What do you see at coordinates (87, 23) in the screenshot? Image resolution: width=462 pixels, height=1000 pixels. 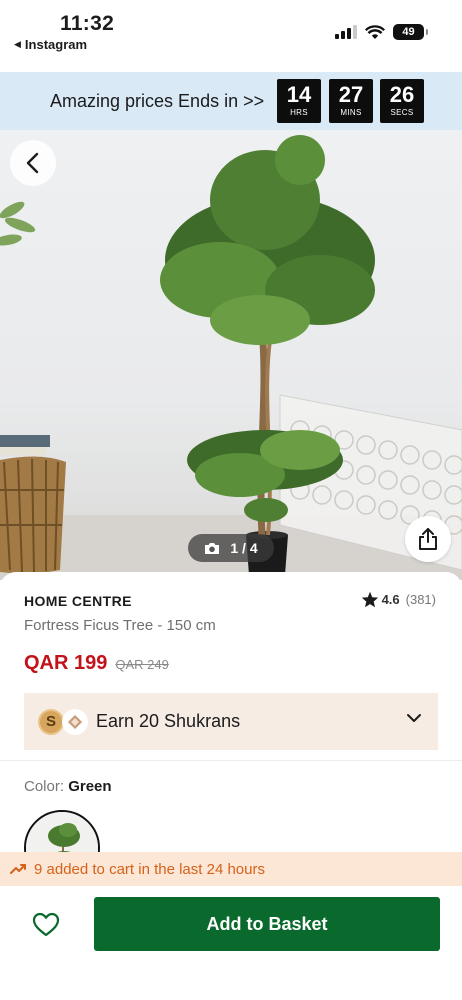 I see `status-time: 11:32` at bounding box center [87, 23].